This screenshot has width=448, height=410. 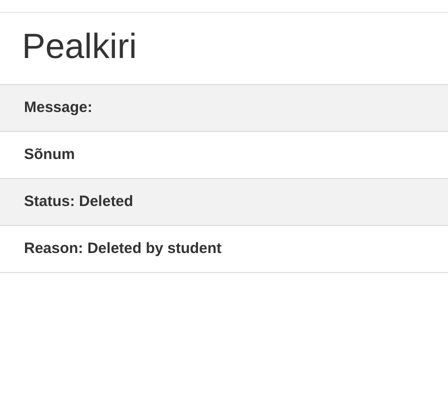 What do you see at coordinates (58, 108) in the screenshot?
I see `table-cell-text: Message:` at bounding box center [58, 108].